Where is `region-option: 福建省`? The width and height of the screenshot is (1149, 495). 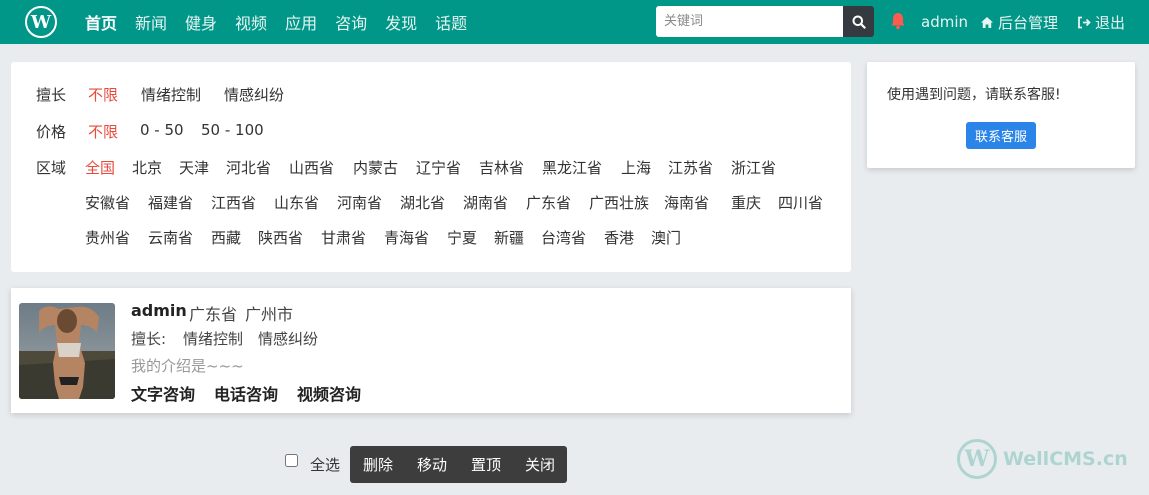
region-option: 福建省 is located at coordinates (170, 202).